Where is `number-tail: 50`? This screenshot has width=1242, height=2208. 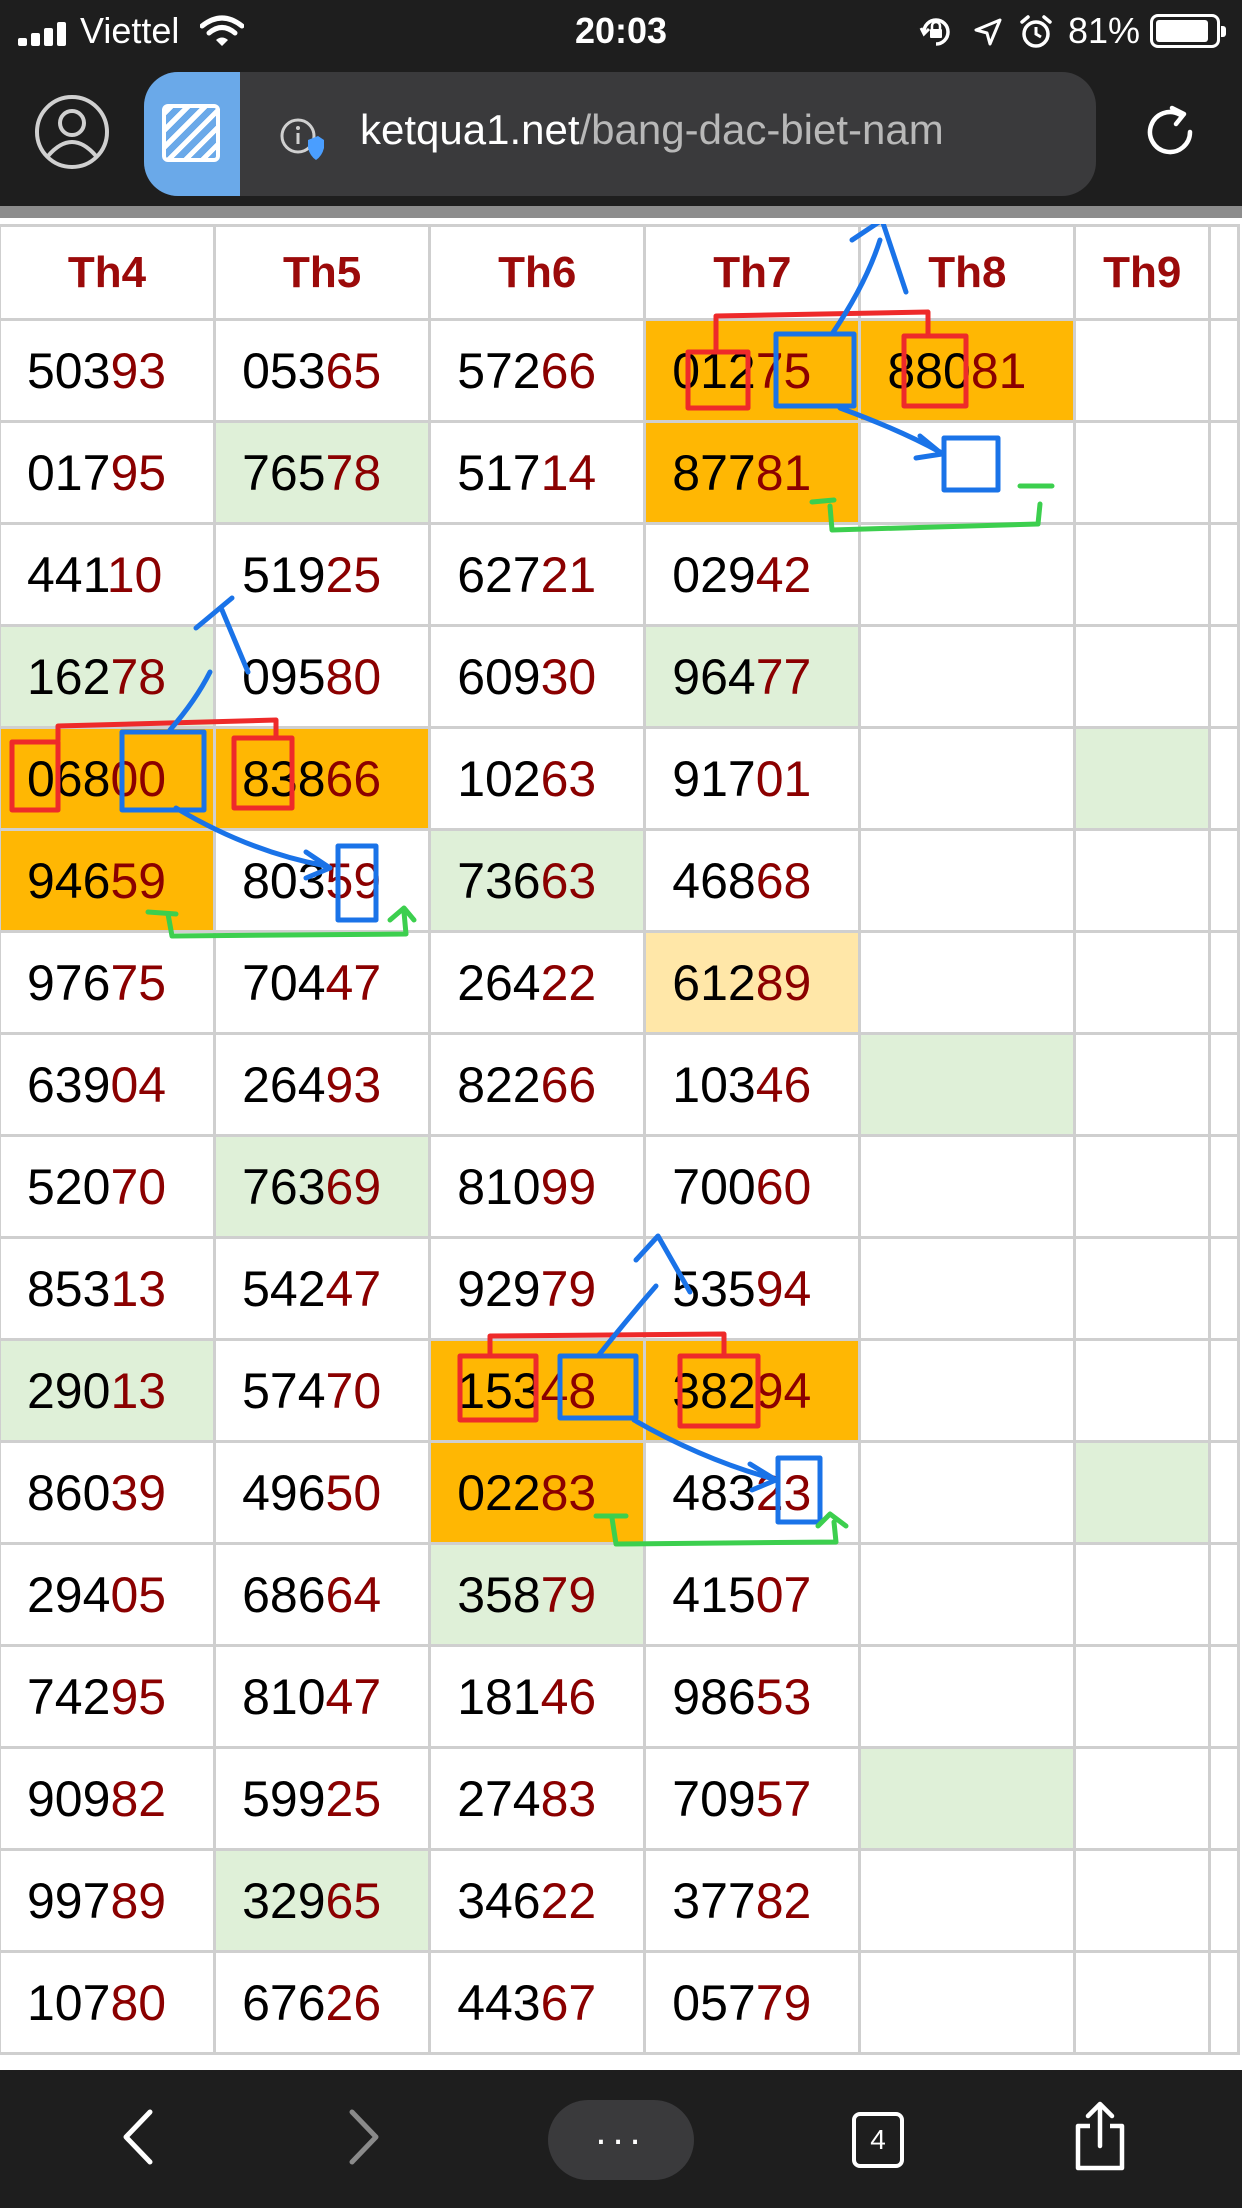
number-tail: 50 is located at coordinates (353, 1492).